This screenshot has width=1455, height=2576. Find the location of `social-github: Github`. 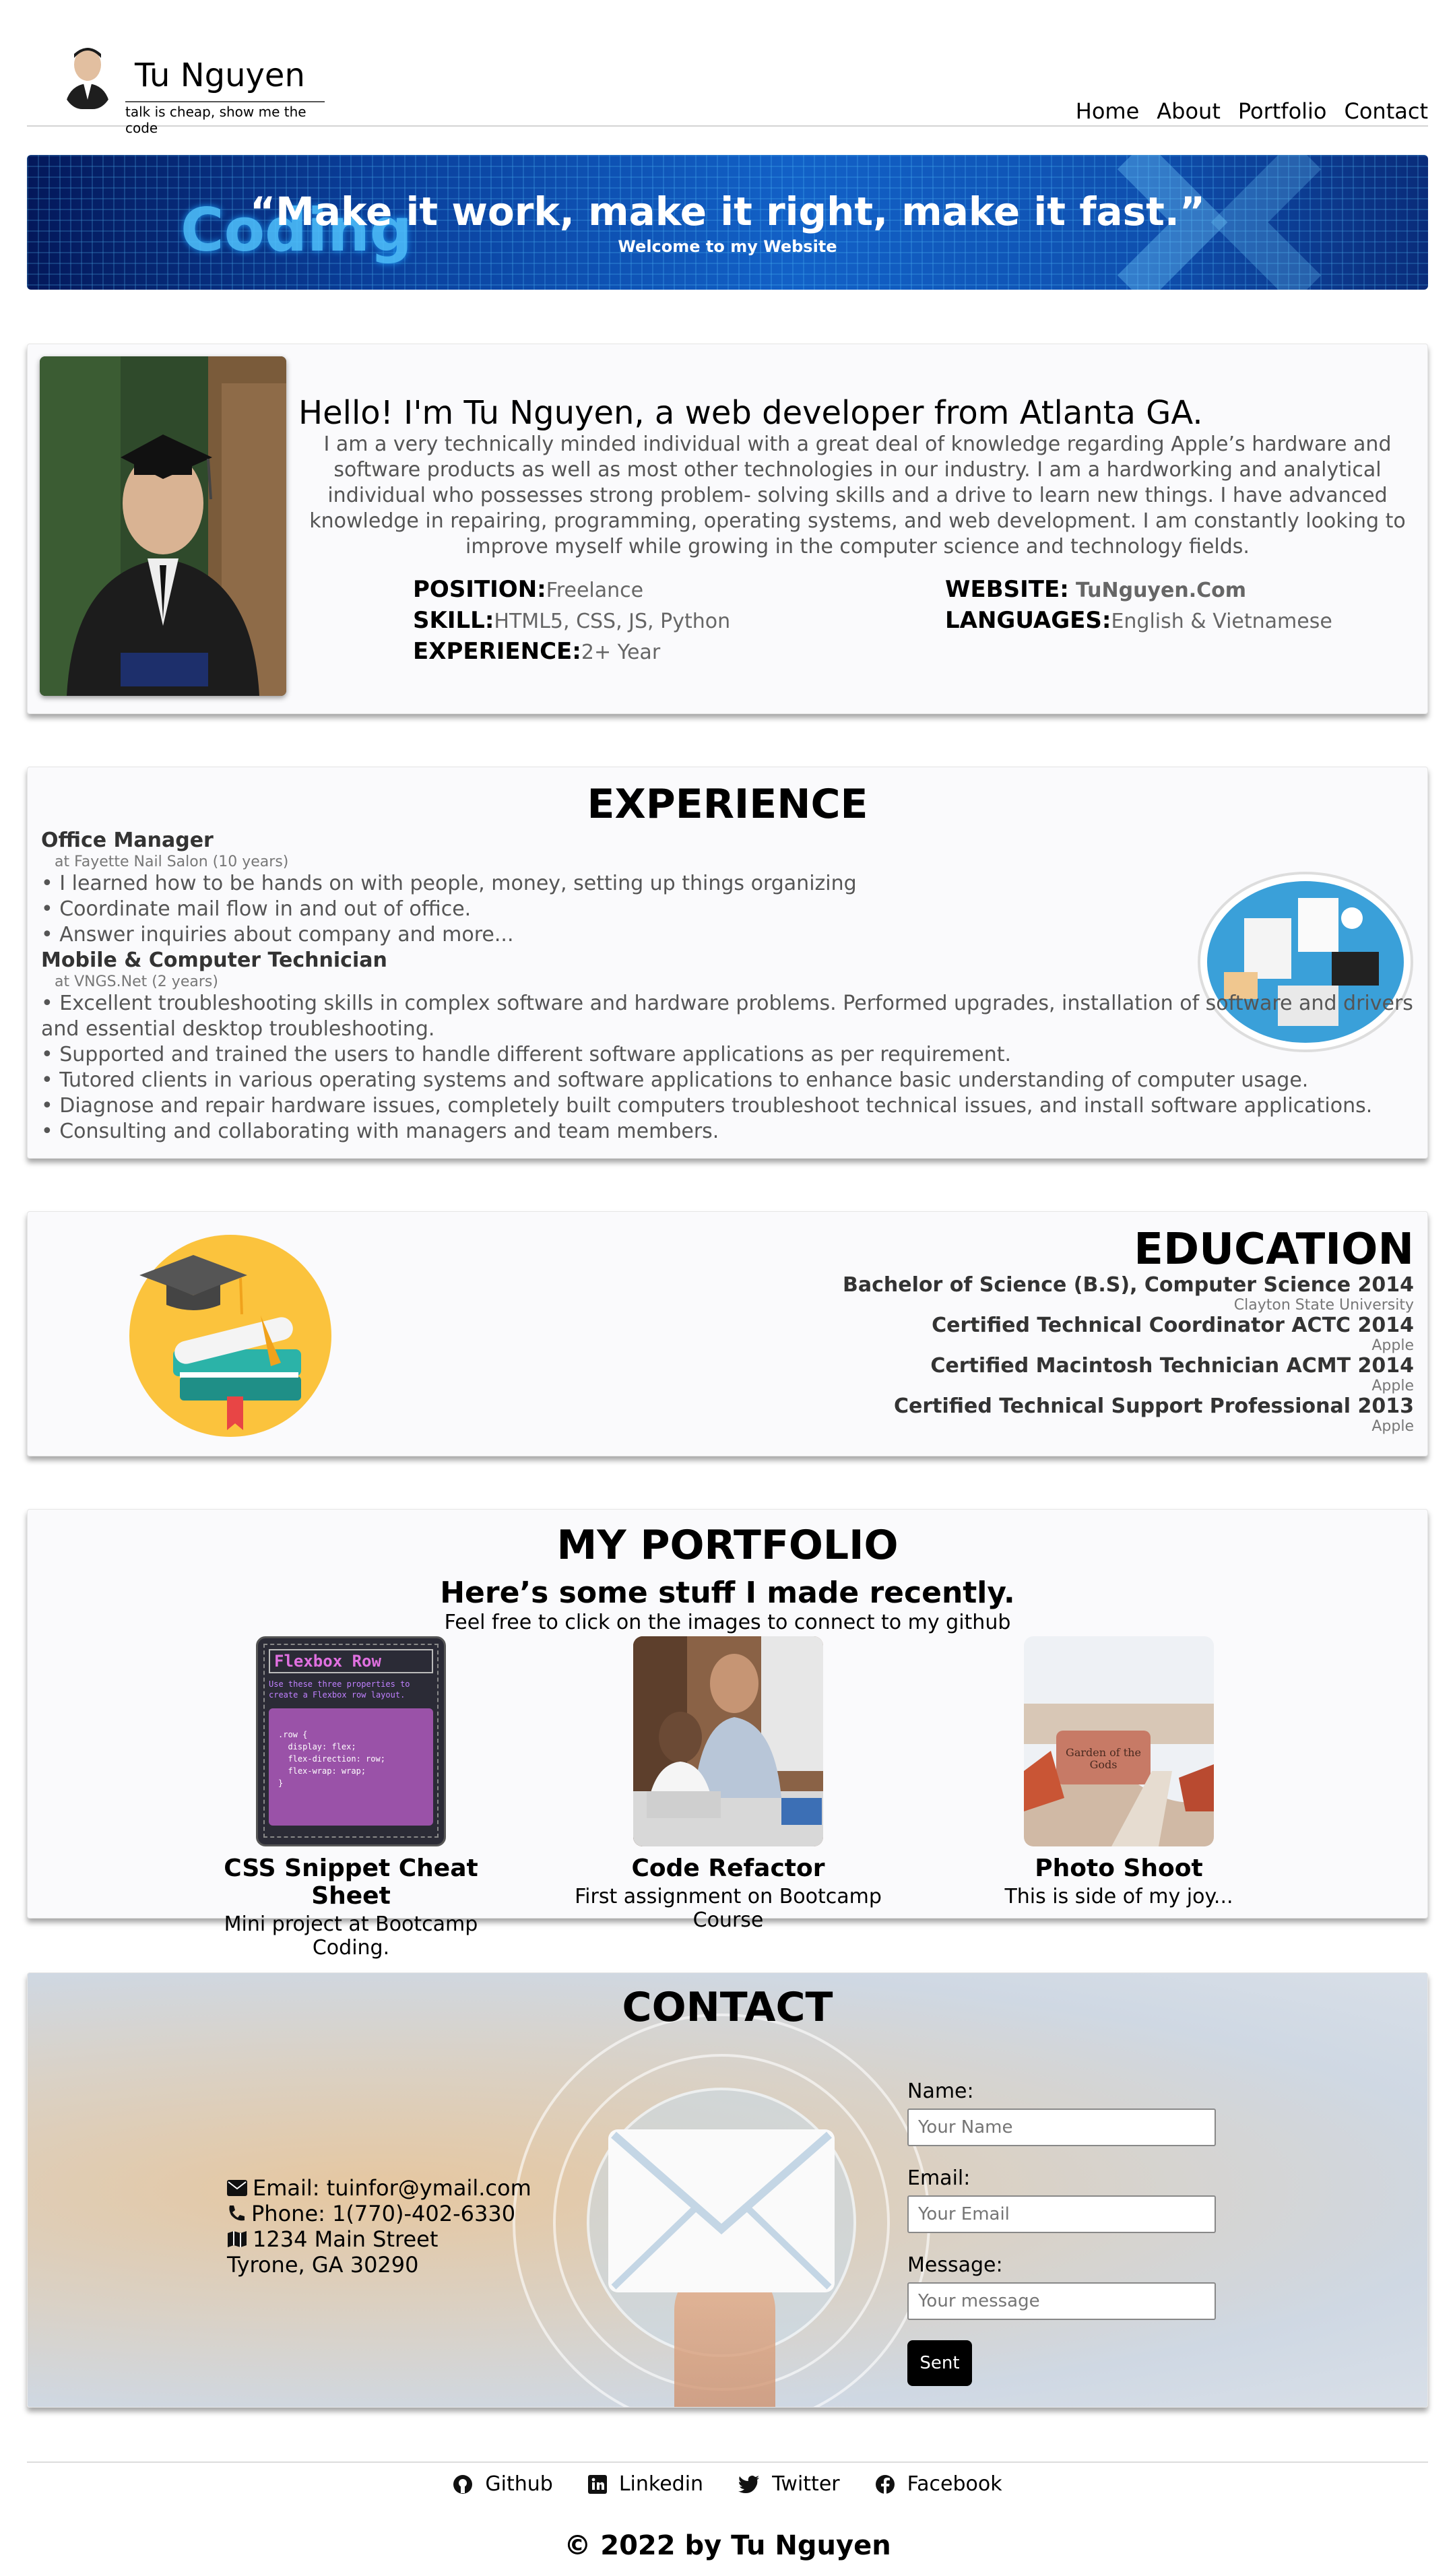

social-github: Github is located at coordinates (503, 2484).